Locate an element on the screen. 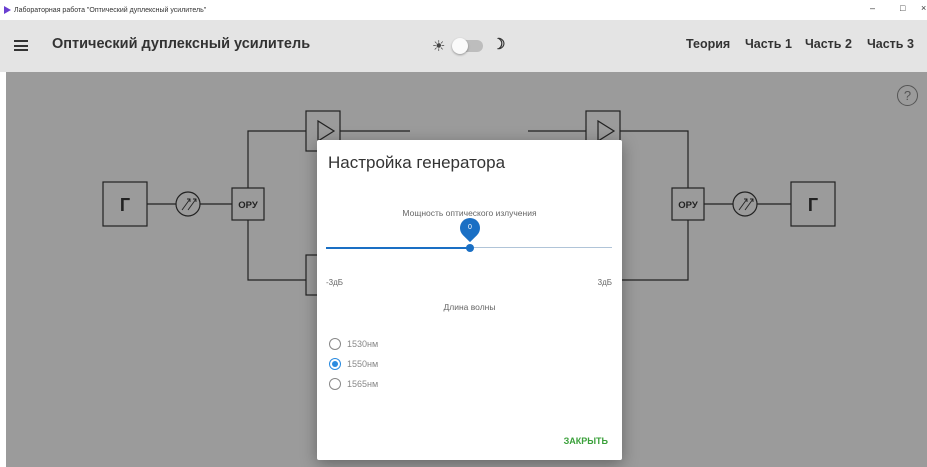  wavelength-option-label: 1530нм is located at coordinates (363, 344).